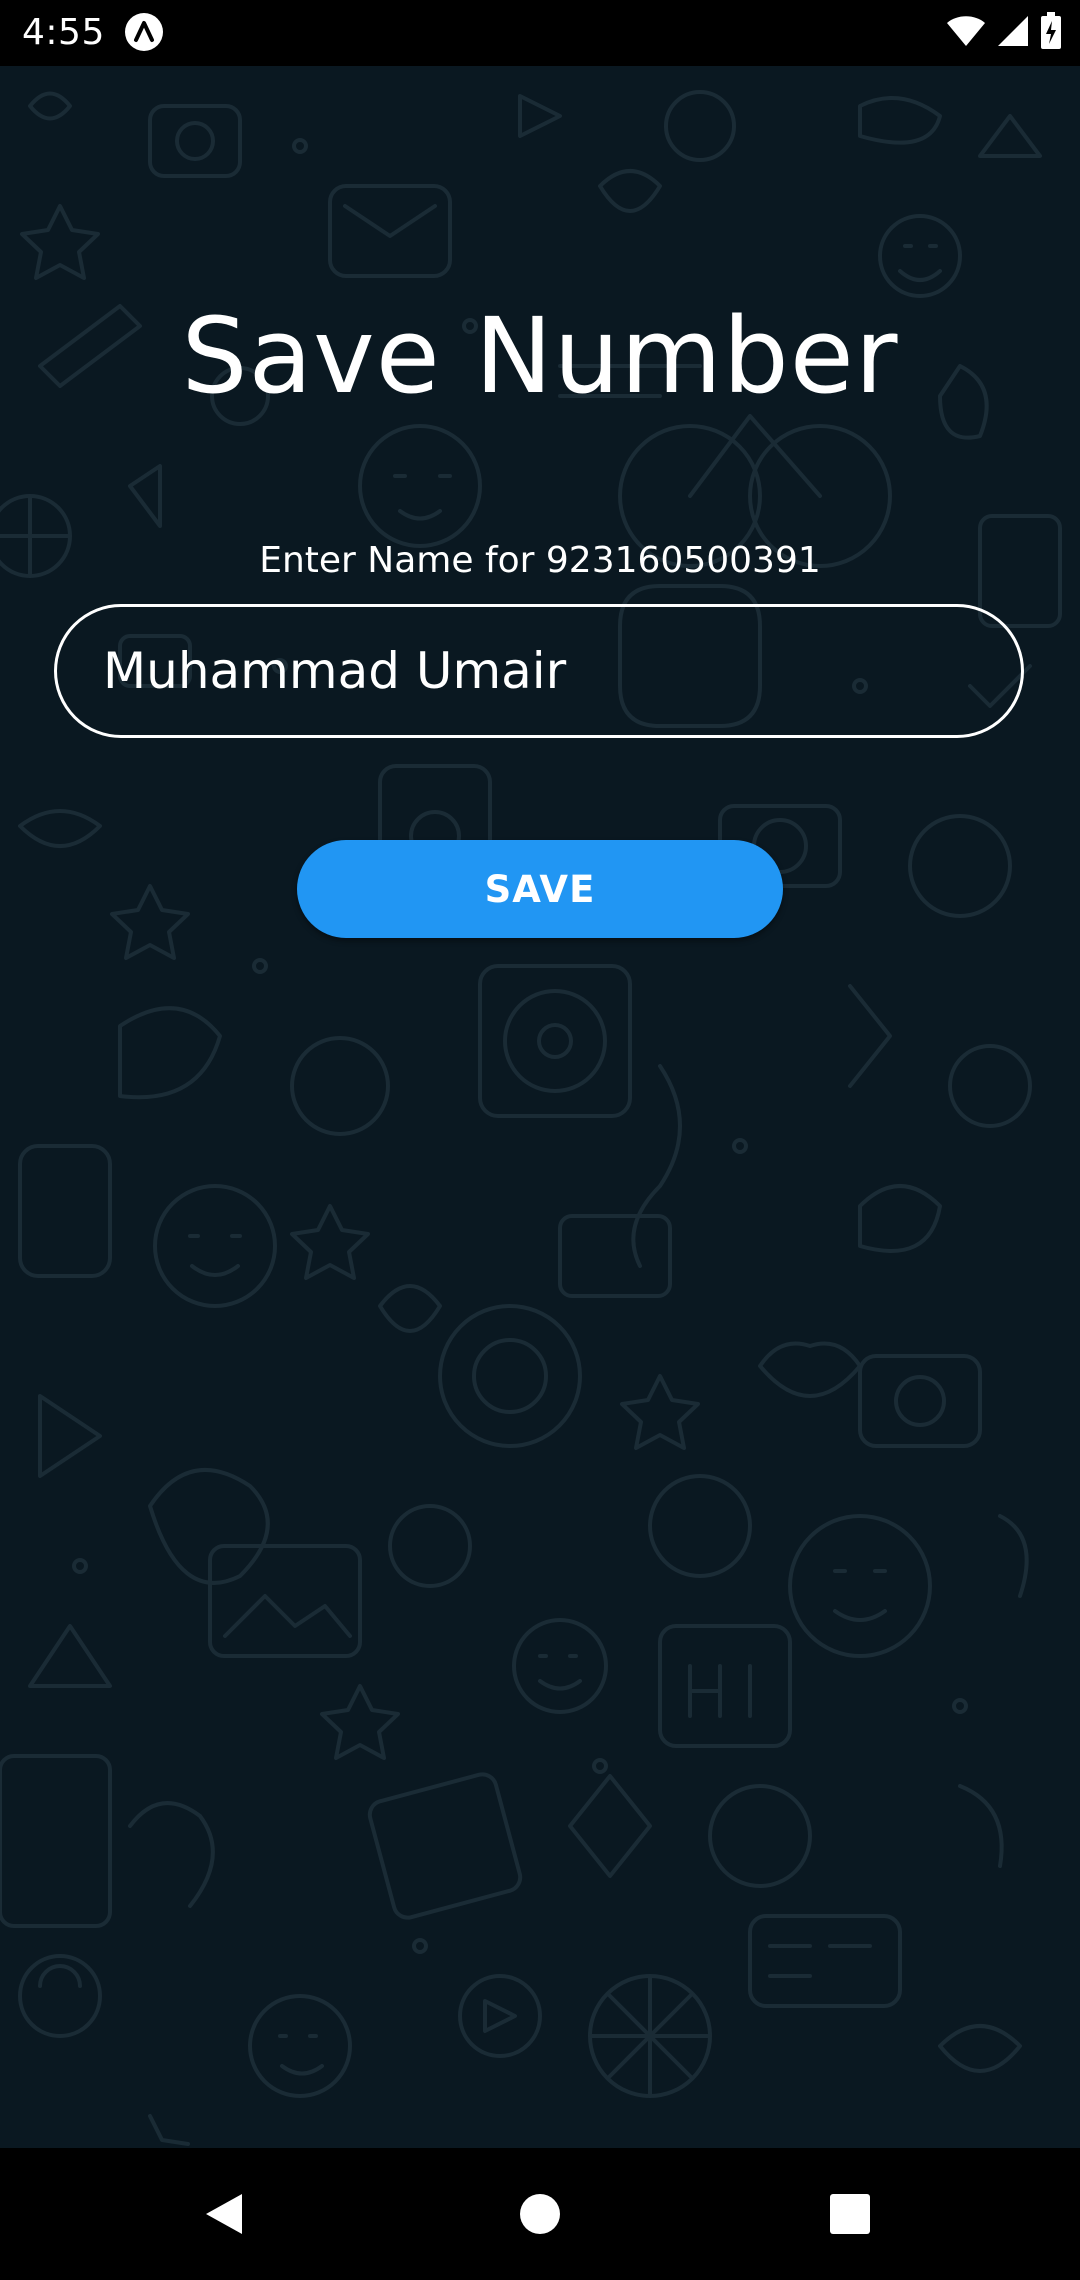 The width and height of the screenshot is (1080, 2280). What do you see at coordinates (63, 32) in the screenshot?
I see `status-time: 4:55` at bounding box center [63, 32].